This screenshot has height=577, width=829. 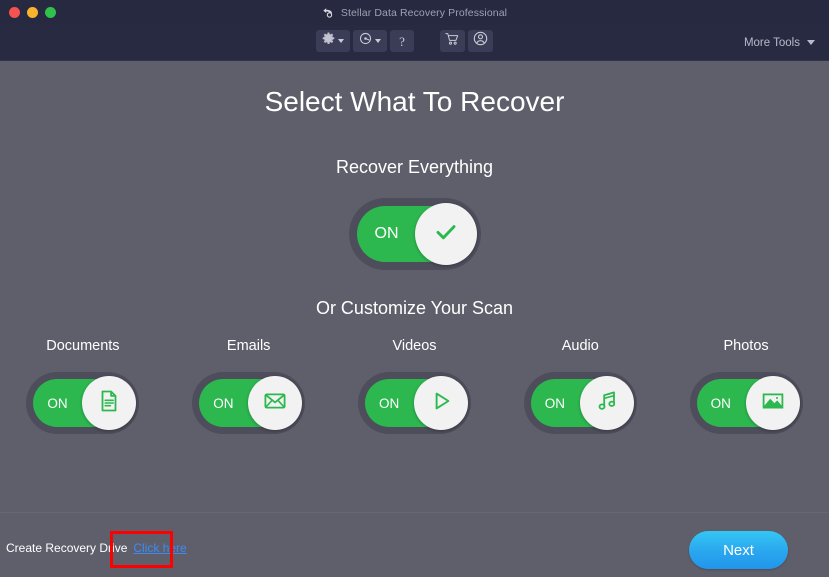 What do you see at coordinates (414, 346) in the screenshot?
I see `category-label: Videos` at bounding box center [414, 346].